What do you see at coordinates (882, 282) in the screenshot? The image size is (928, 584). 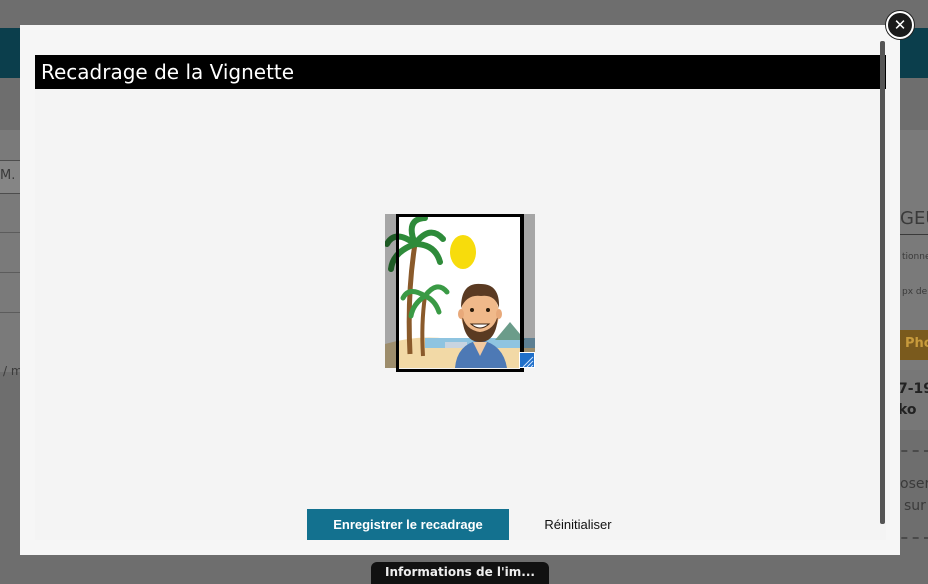 I see `modal-scrollbar` at bounding box center [882, 282].